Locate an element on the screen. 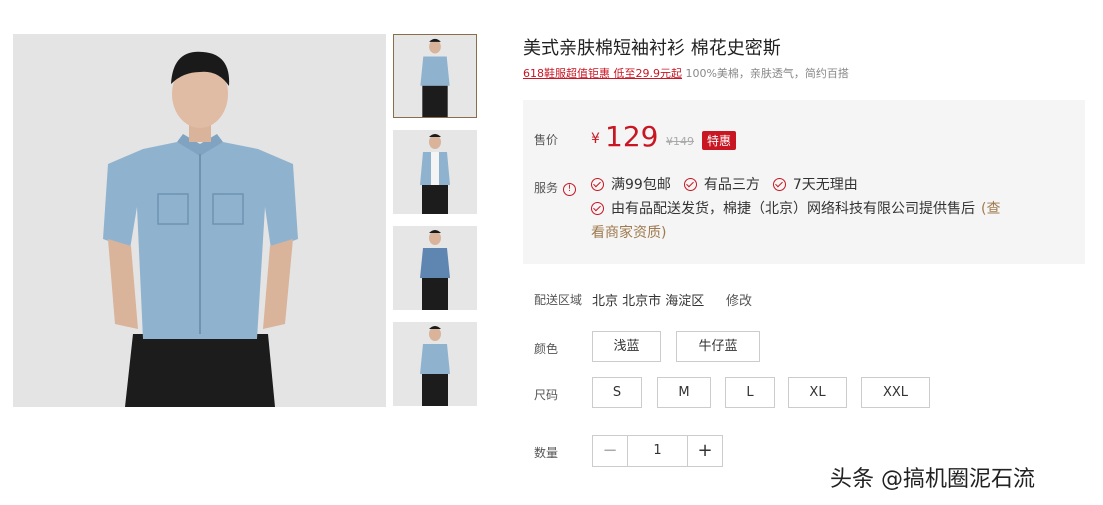 This screenshot has height=505, width=1103. promo-line: 618鞋服超值钜惠 低至29.9元起 100%美棉，亲肤透气，简约百搭 is located at coordinates (686, 73).